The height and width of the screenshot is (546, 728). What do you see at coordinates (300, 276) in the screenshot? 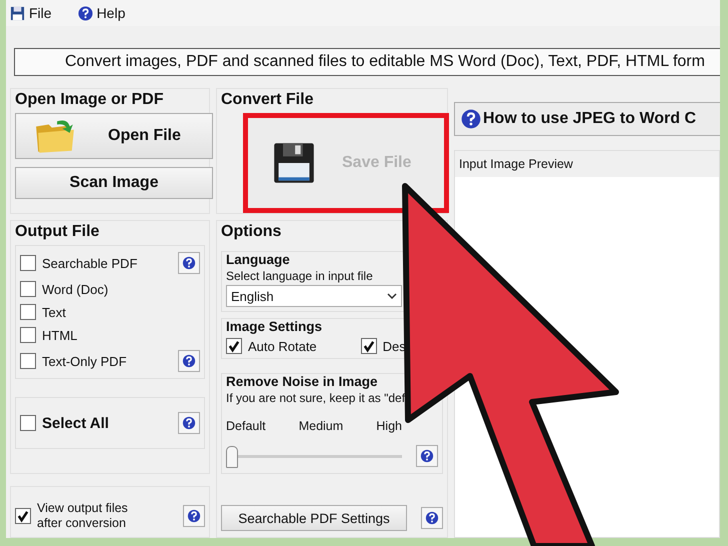
I see `hint-text: Select language in input file` at bounding box center [300, 276].